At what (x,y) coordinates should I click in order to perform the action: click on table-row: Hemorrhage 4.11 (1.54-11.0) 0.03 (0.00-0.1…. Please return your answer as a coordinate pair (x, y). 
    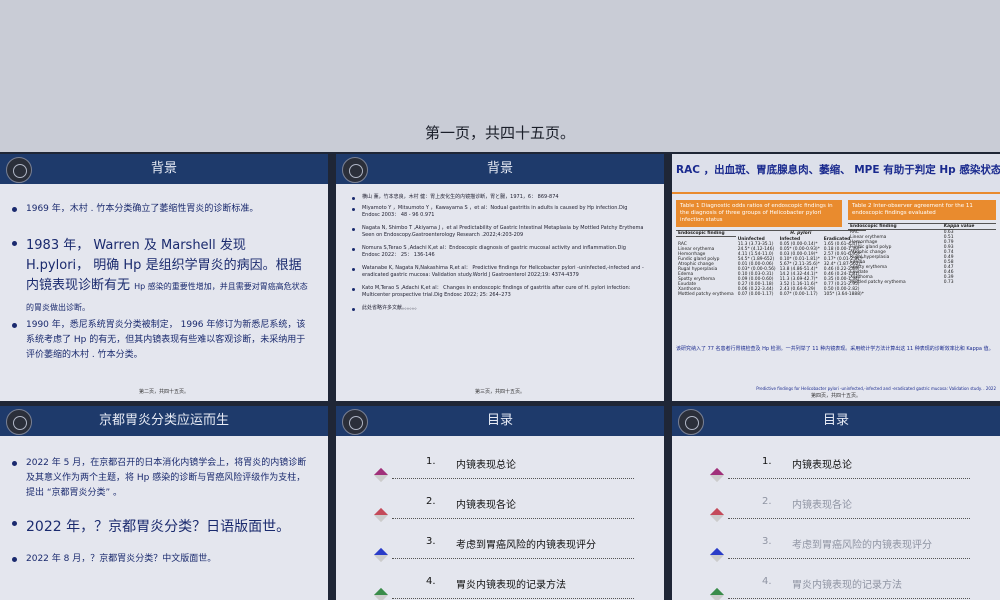
    Looking at the image, I should click on (770, 254).